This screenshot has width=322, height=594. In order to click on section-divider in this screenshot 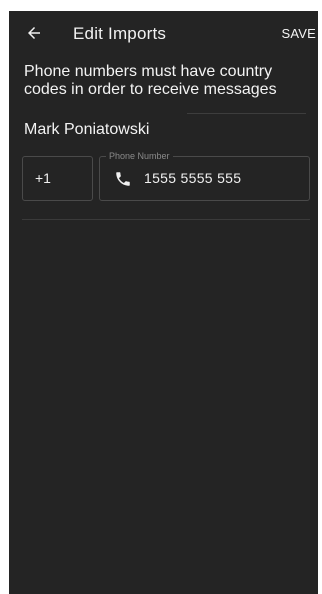, I will do `click(166, 219)`.